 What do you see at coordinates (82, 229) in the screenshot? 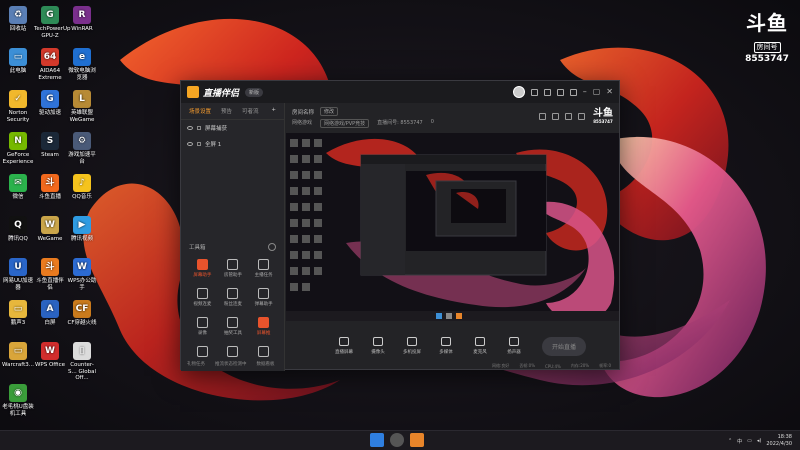
I see `desktop-icon: ▶ 腾讯视频` at bounding box center [82, 229].